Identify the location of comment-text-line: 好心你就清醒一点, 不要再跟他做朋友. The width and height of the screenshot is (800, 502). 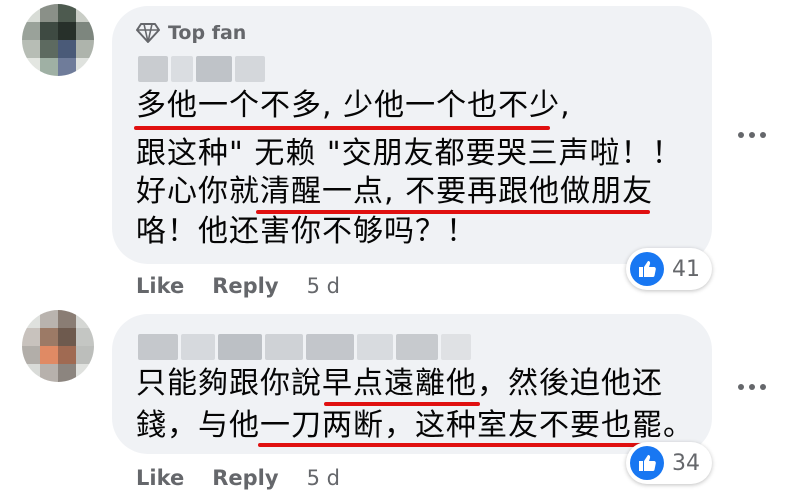
(395, 191).